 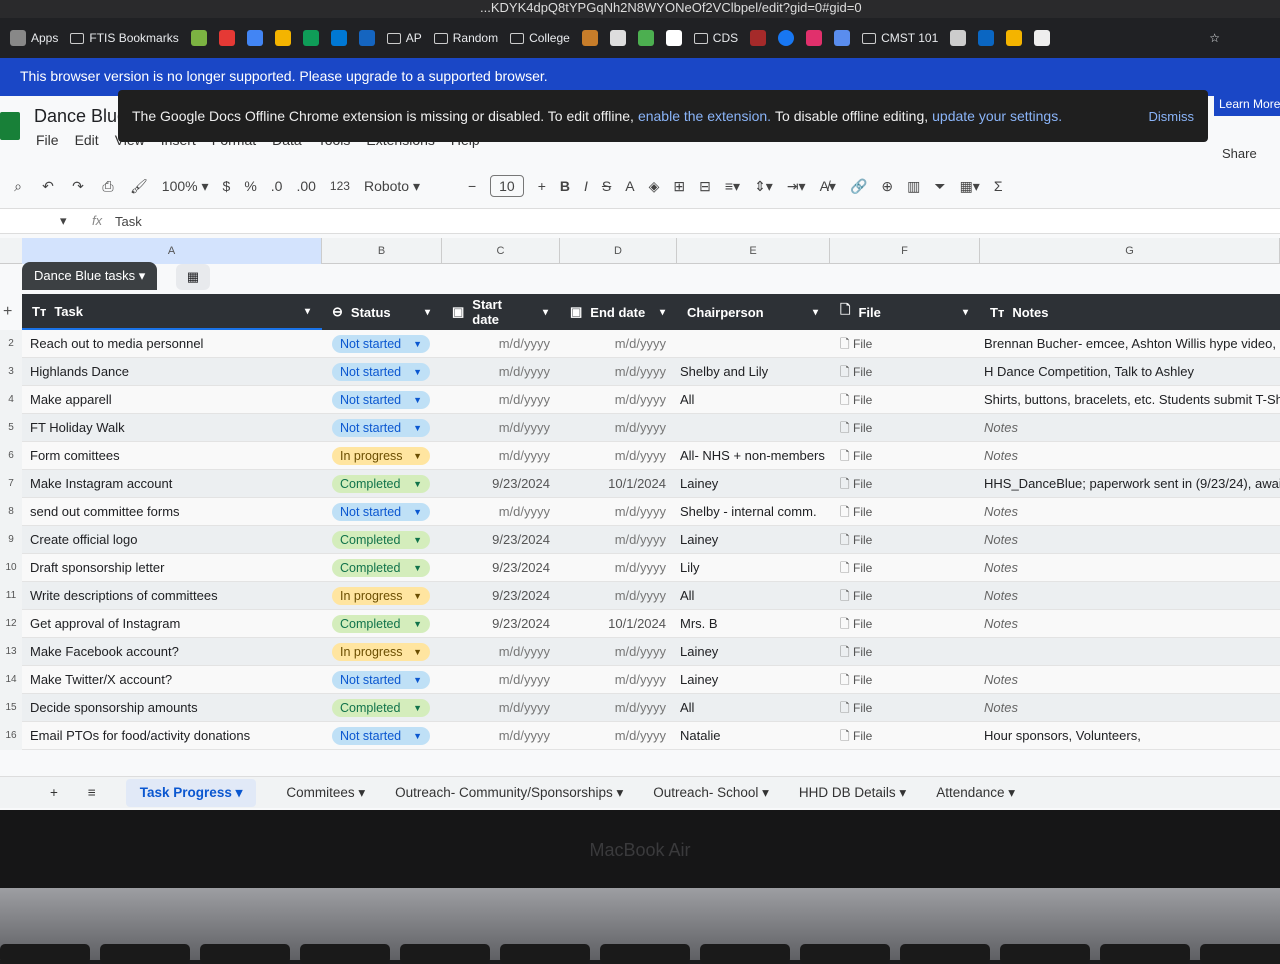 What do you see at coordinates (254, 38) in the screenshot?
I see `docs-icon` at bounding box center [254, 38].